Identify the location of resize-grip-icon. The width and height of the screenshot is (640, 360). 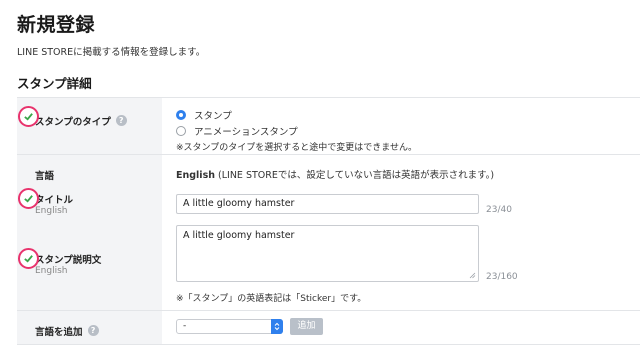
(472, 275).